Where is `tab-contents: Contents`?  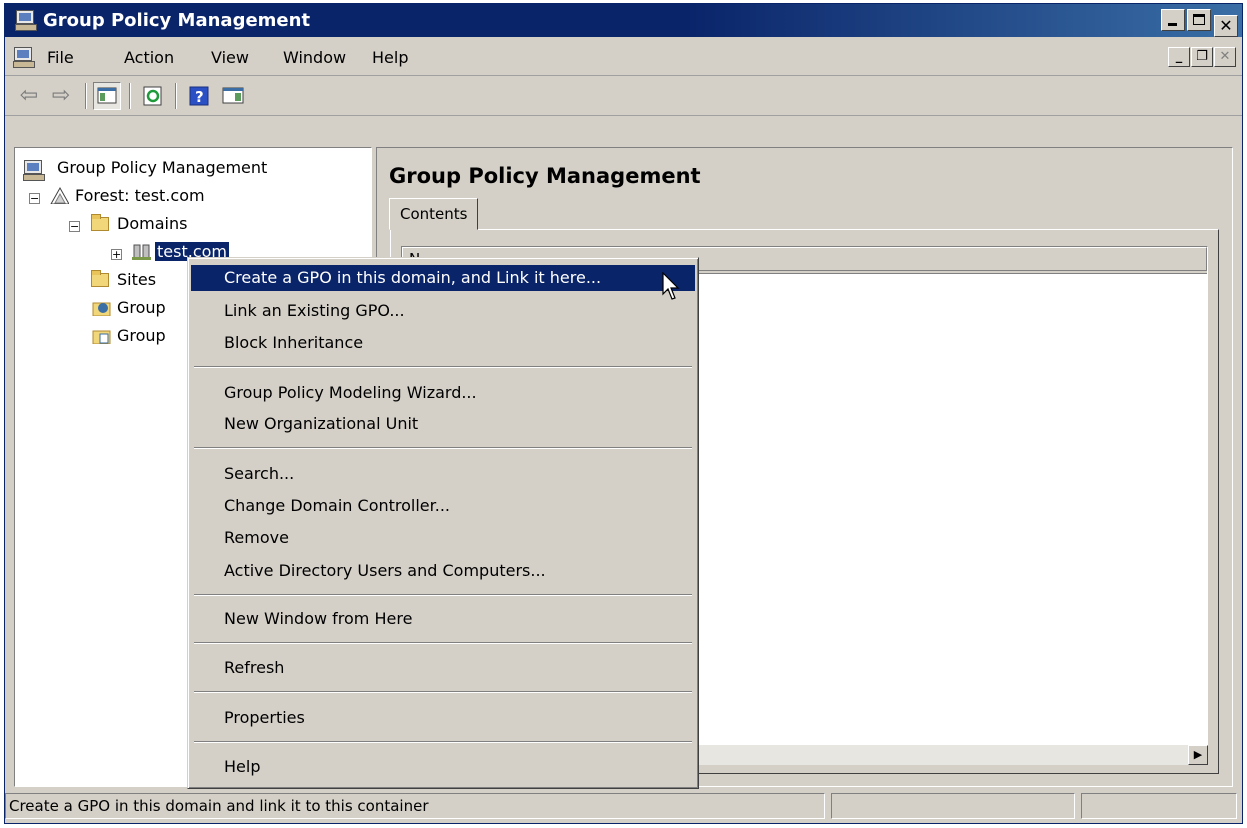
tab-contents: Contents is located at coordinates (434, 214).